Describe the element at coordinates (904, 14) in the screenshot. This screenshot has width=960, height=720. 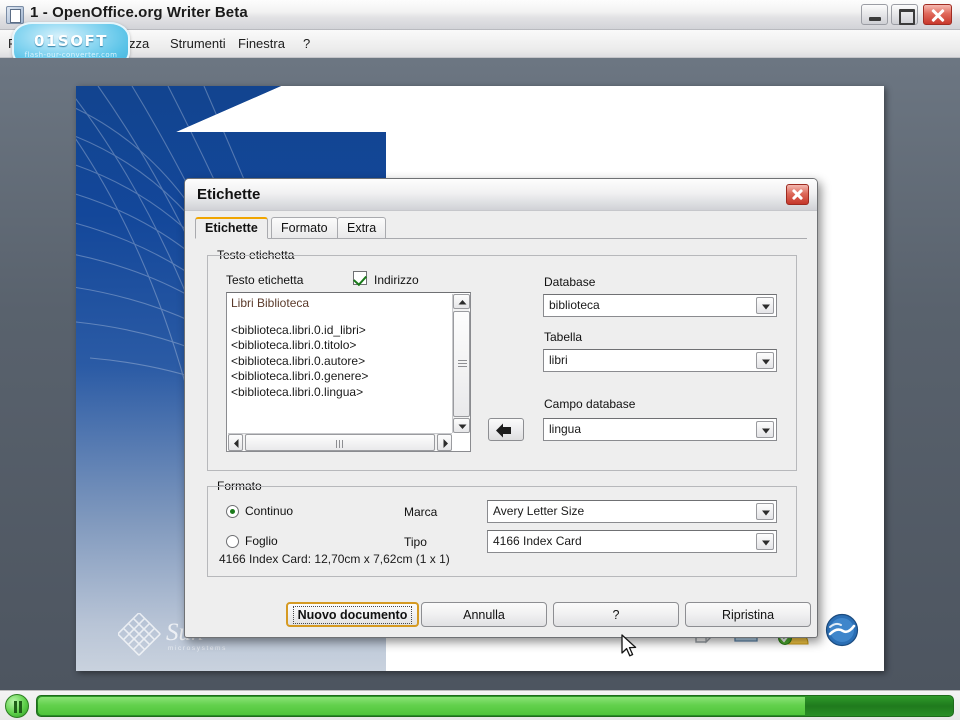
I see `maximize-button` at that location.